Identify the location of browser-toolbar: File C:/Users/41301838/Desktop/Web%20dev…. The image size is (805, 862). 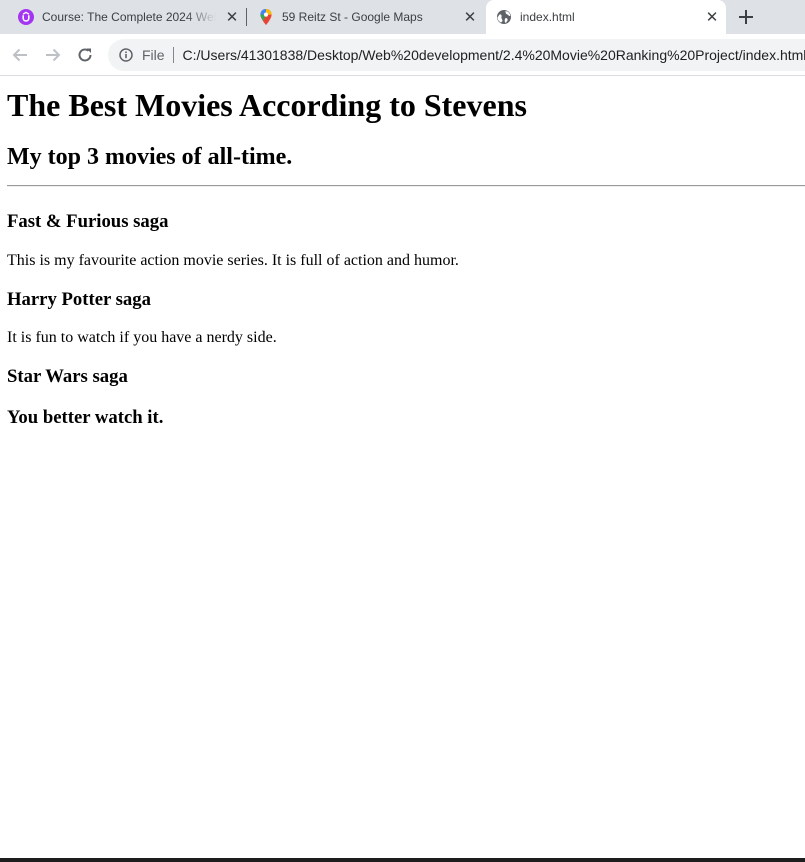
(402, 55).